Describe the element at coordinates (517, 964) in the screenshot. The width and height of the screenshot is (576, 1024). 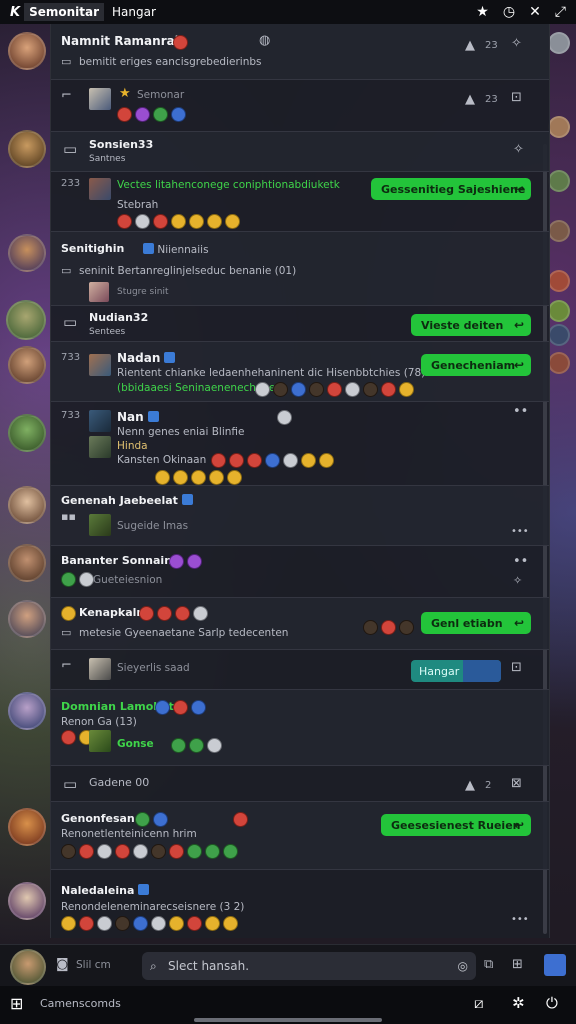
I see `image-icon: ⊞` at that location.